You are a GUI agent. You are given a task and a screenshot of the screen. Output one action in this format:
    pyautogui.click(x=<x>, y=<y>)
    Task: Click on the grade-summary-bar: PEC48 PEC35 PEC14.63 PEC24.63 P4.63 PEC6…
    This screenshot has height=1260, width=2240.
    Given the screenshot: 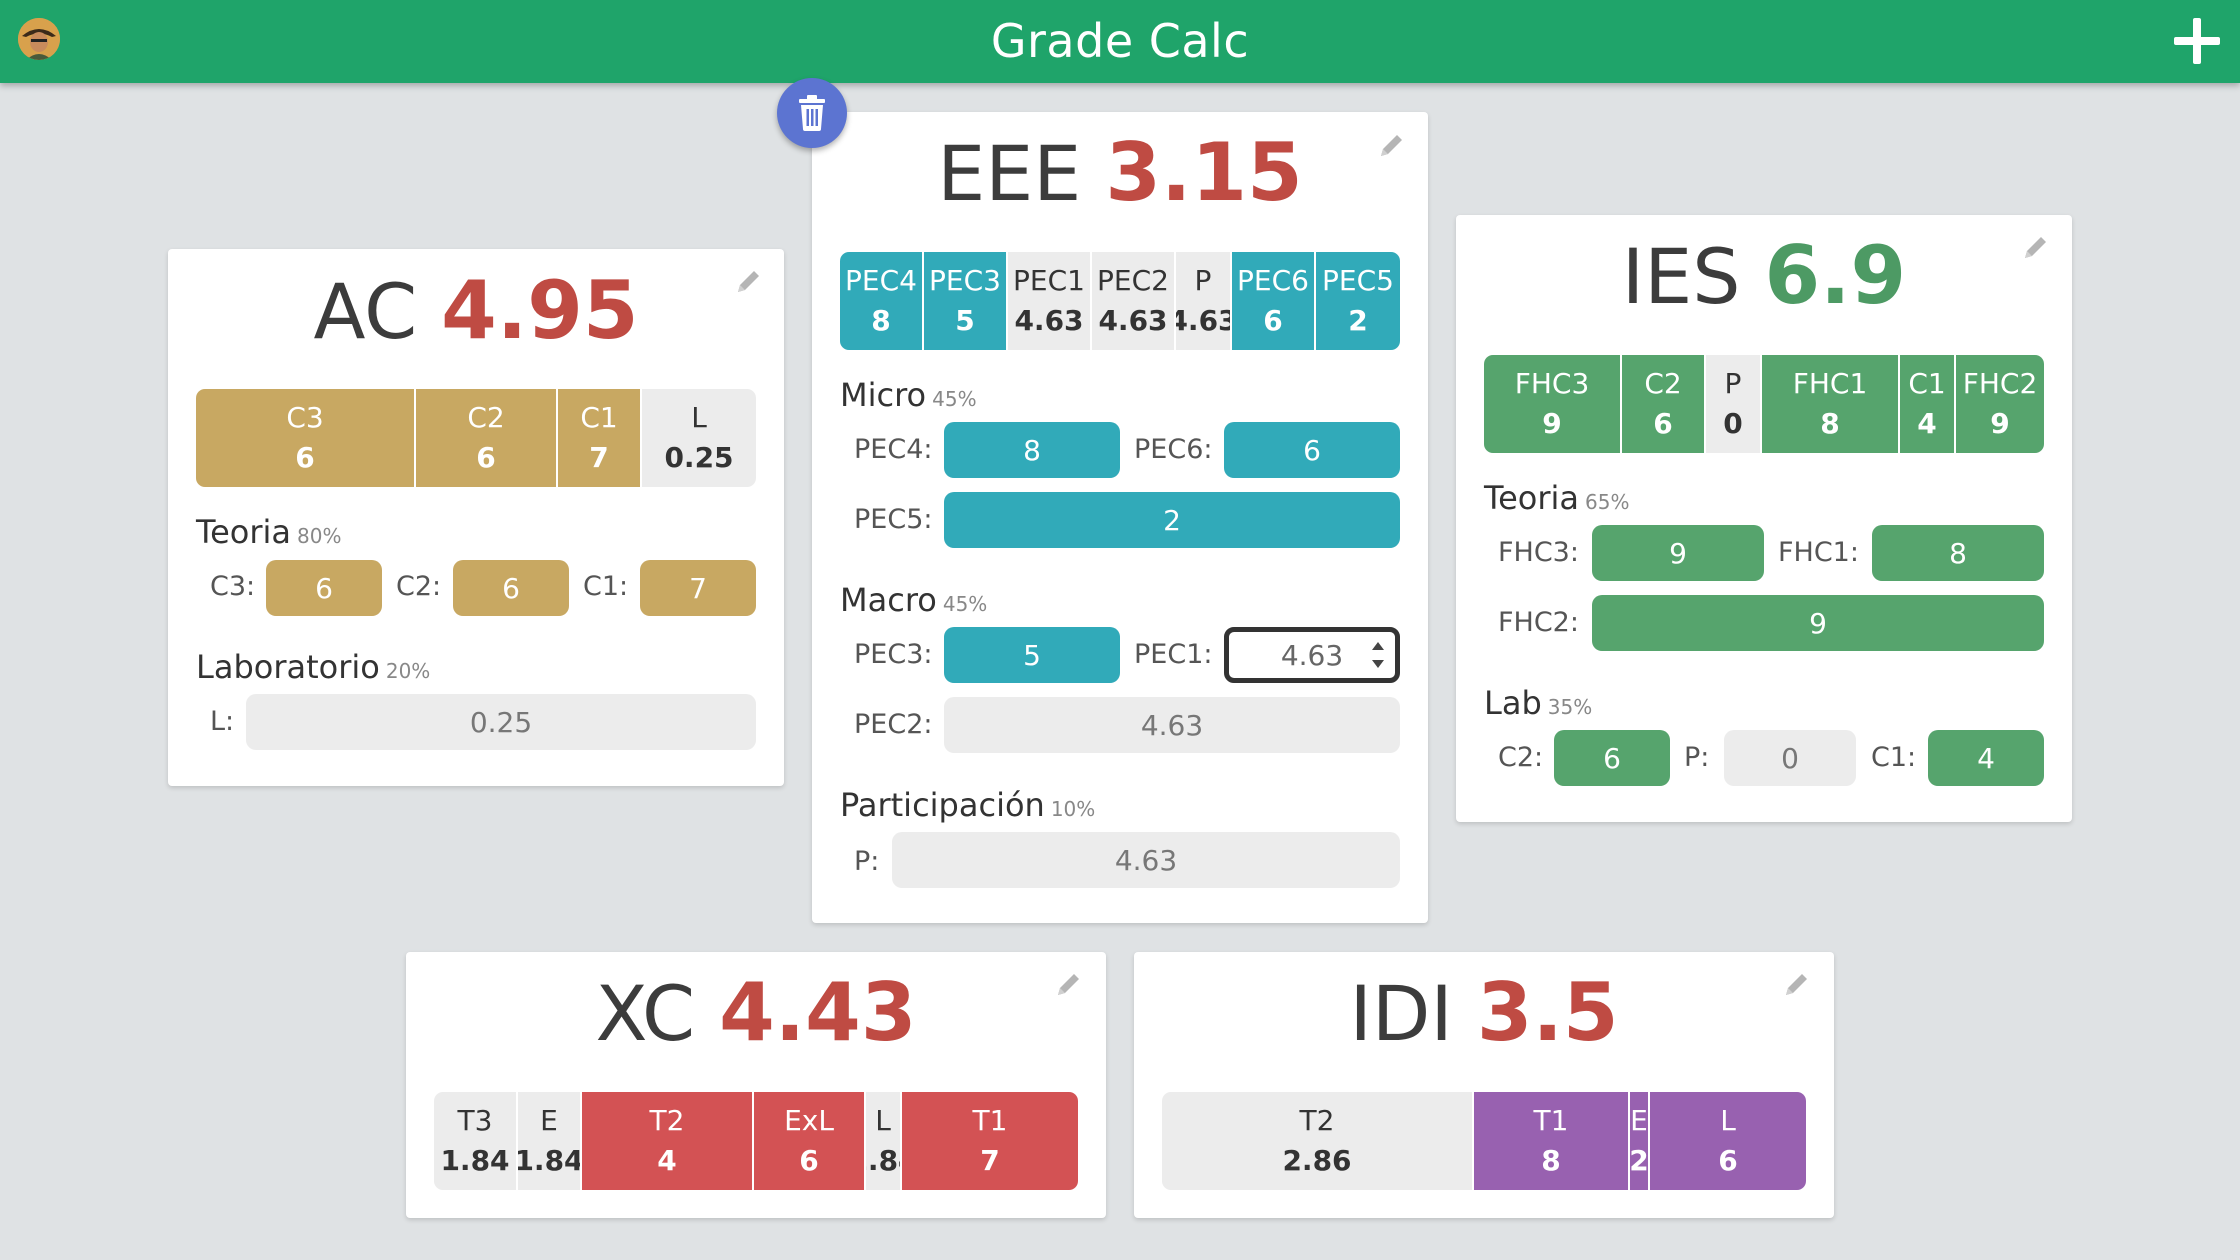 What is the action you would take?
    pyautogui.click(x=1120, y=301)
    